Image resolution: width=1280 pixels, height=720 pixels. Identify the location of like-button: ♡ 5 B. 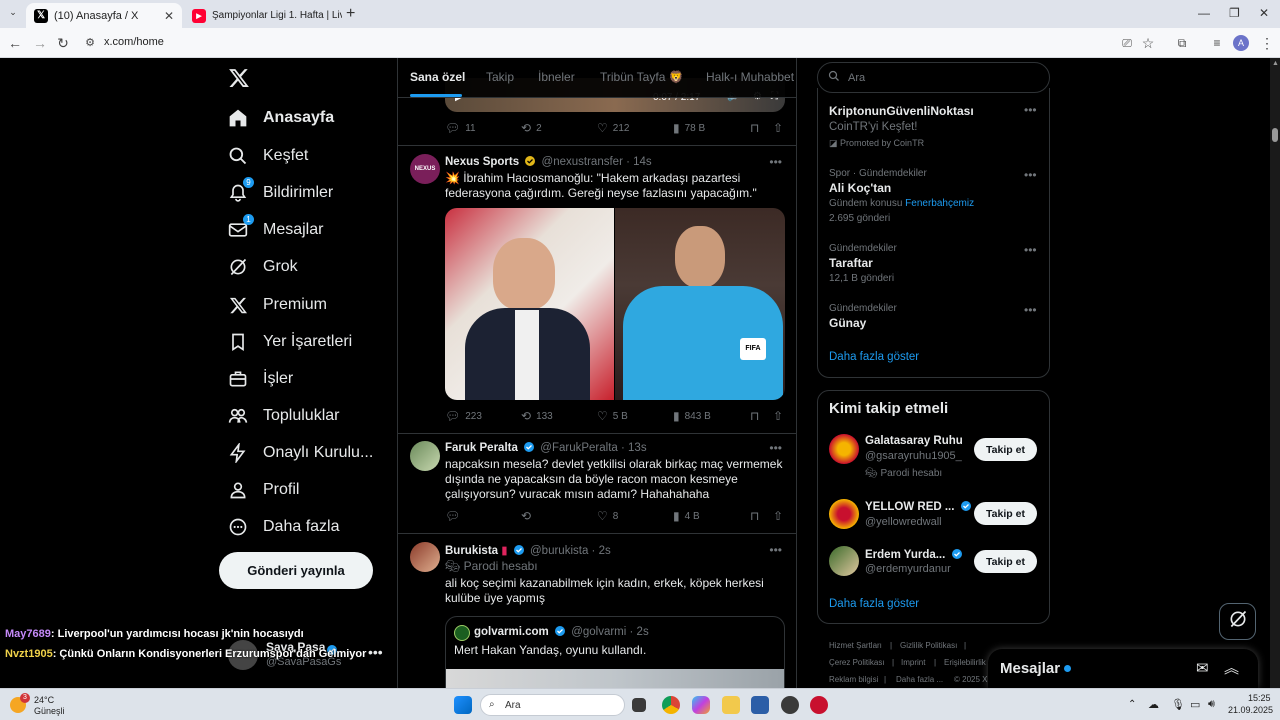
(612, 416).